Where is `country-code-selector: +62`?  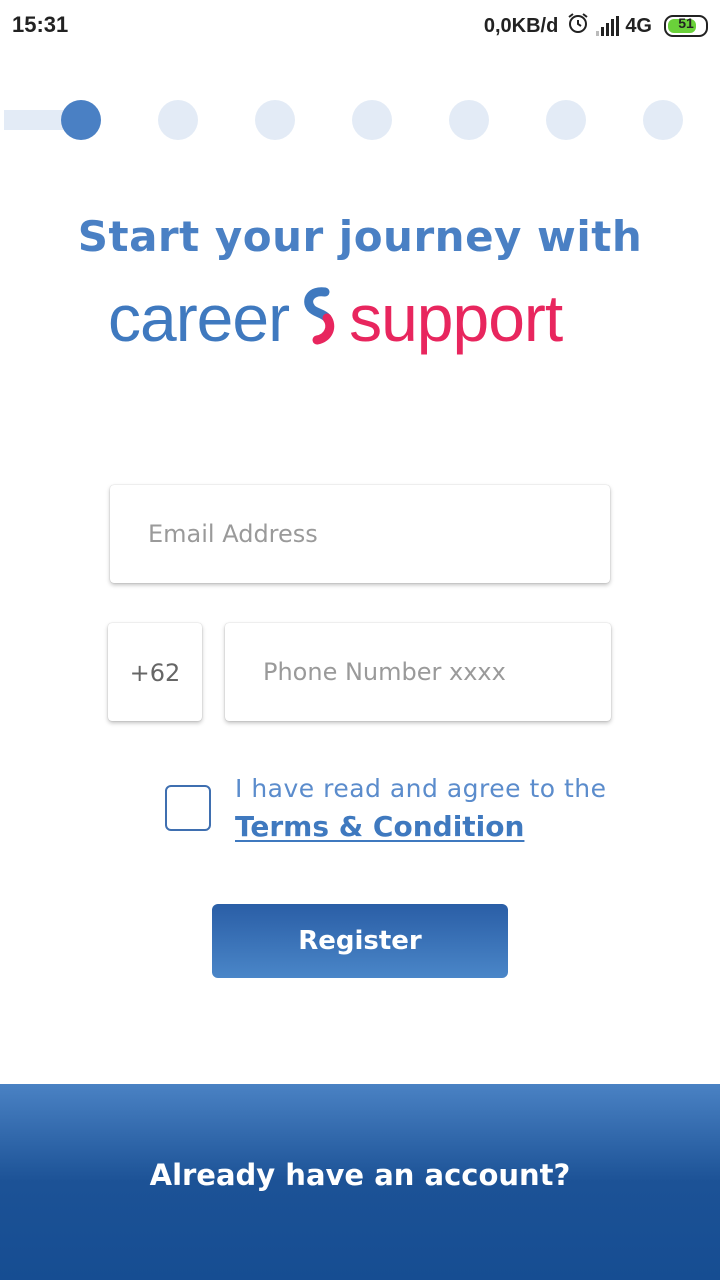
country-code-selector: +62 is located at coordinates (155, 672).